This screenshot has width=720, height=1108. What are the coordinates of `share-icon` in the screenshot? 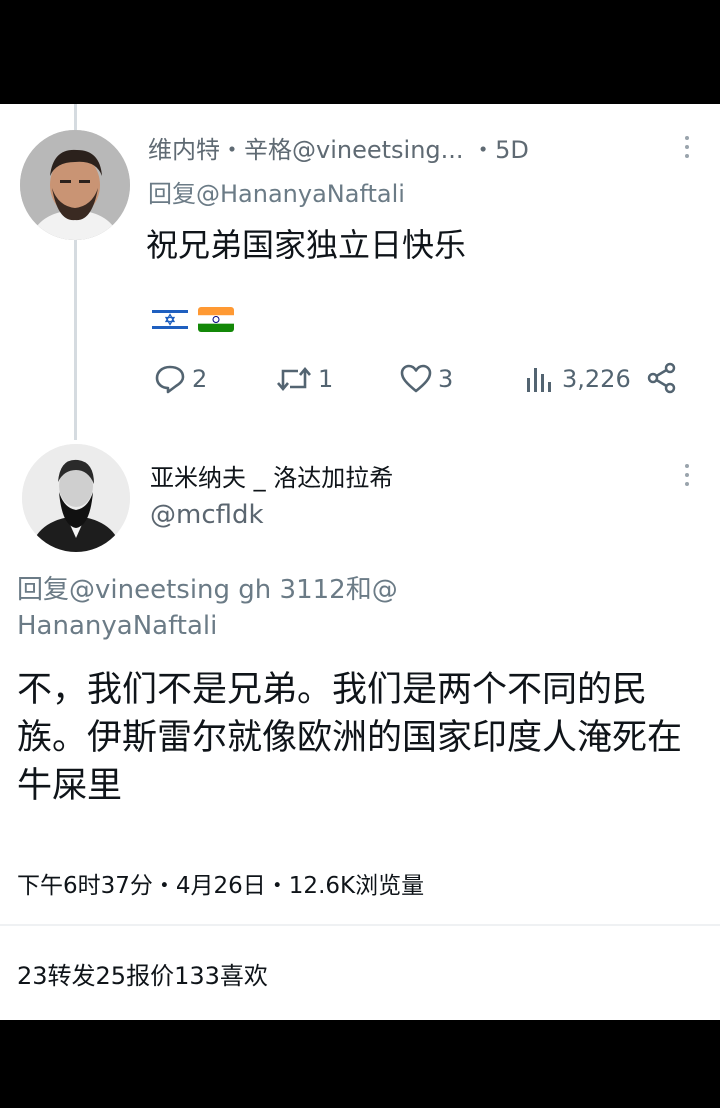 It's located at (661, 378).